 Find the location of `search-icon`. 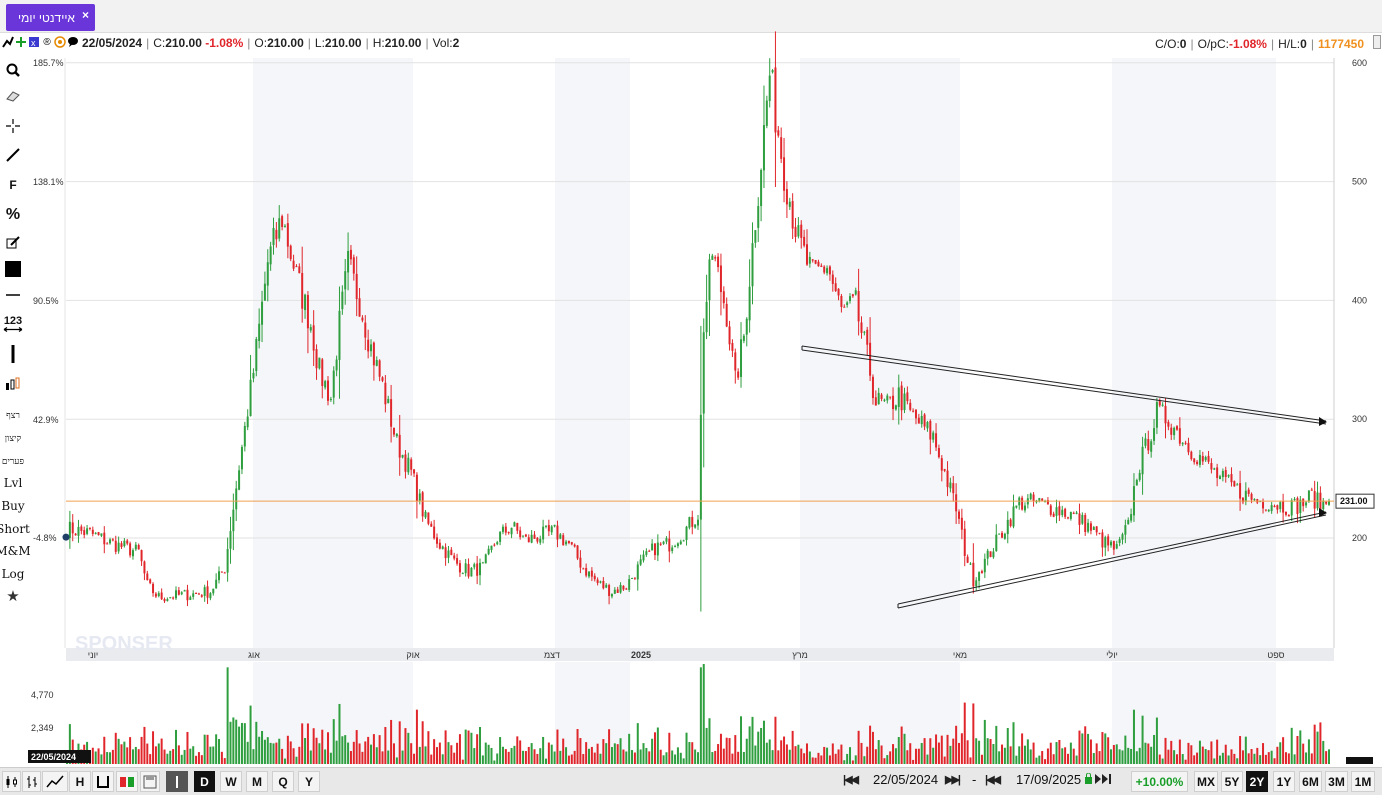

search-icon is located at coordinates (13, 70).